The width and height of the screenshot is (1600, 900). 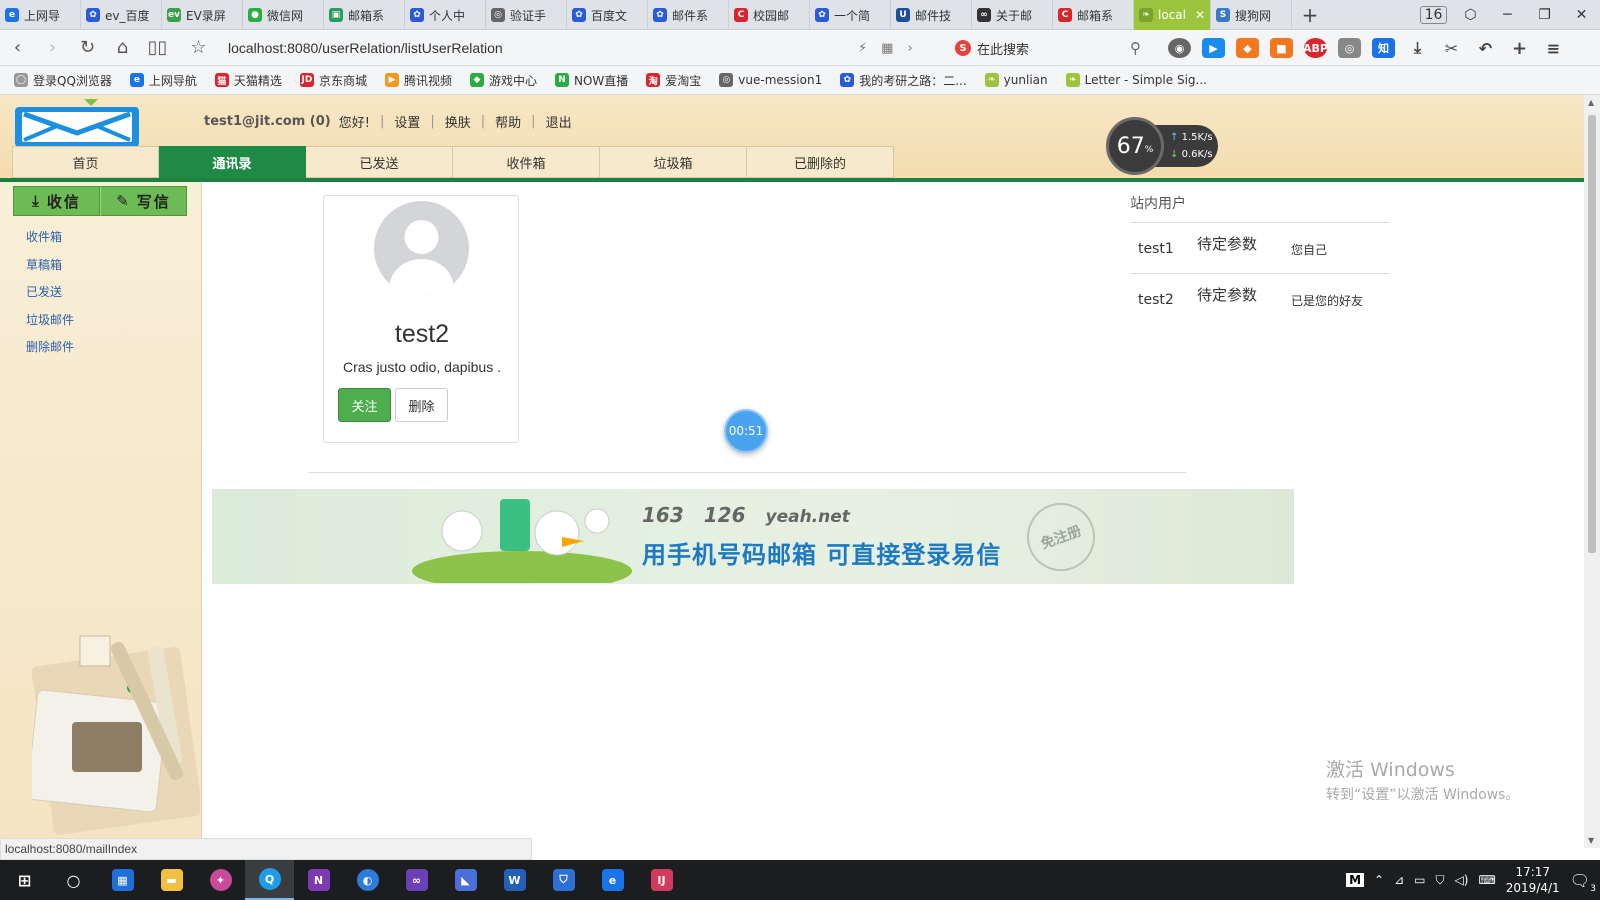 I want to click on user-name: test1, so click(x=1156, y=249).